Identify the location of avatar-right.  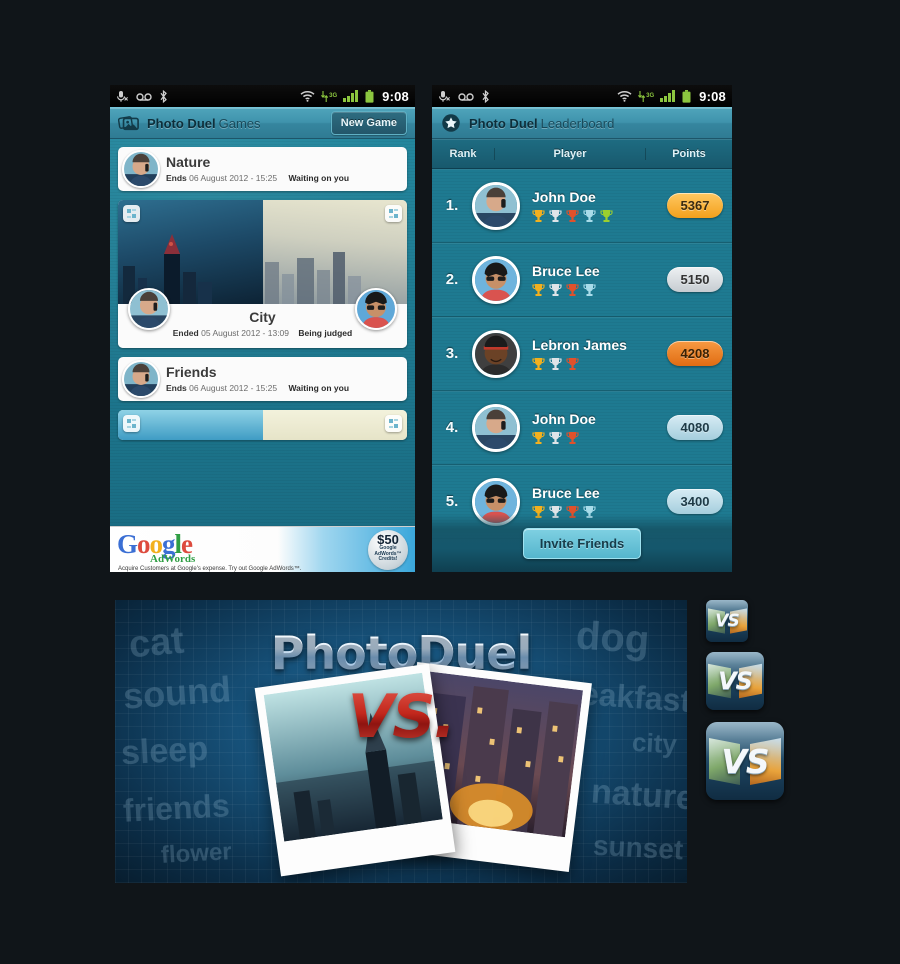
(376, 309).